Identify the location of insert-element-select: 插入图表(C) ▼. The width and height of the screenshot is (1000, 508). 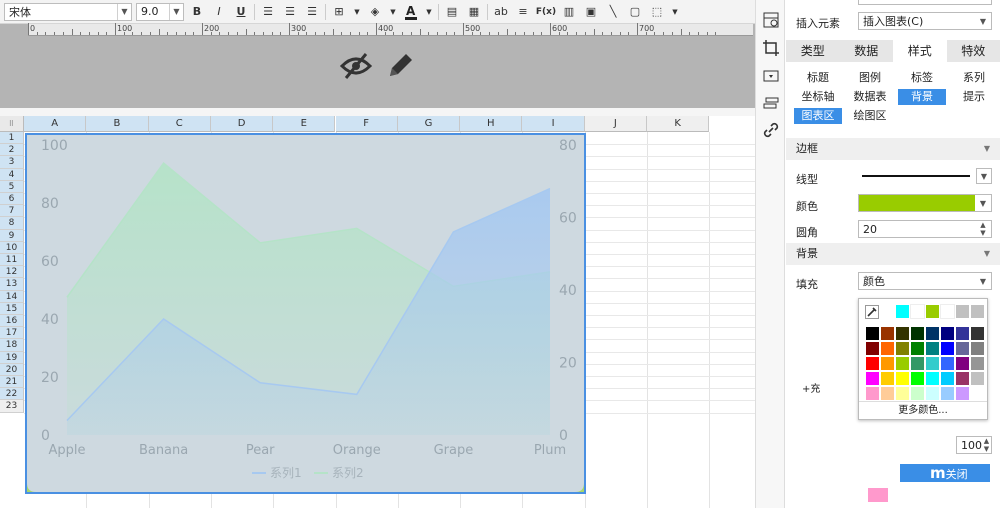
(925, 21).